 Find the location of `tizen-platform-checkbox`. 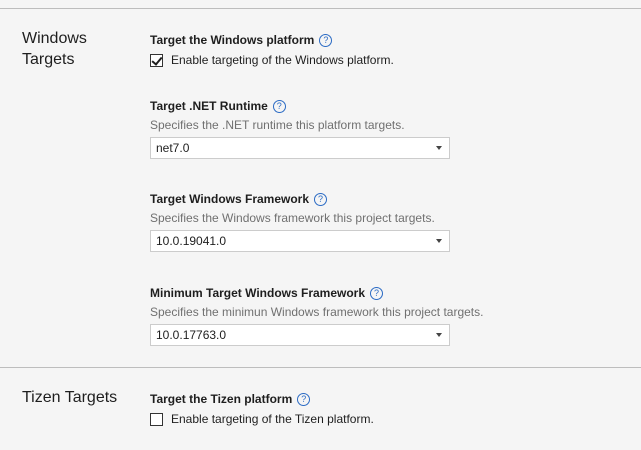

tizen-platform-checkbox is located at coordinates (156, 419).